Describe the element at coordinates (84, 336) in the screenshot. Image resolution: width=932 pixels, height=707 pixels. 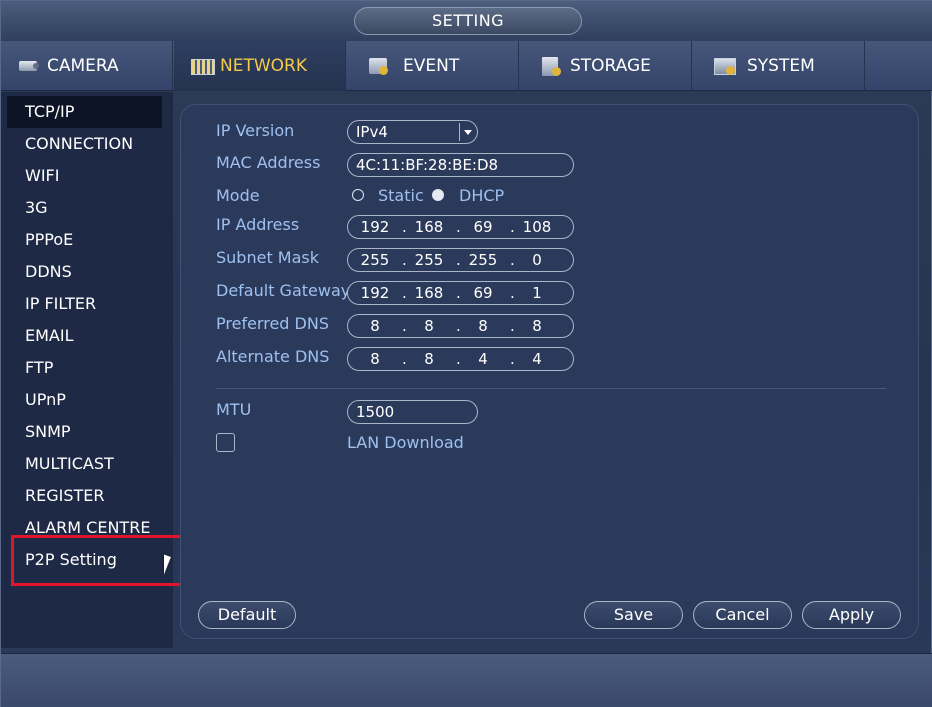
I see `sidebar-item-email: EMAIL` at that location.